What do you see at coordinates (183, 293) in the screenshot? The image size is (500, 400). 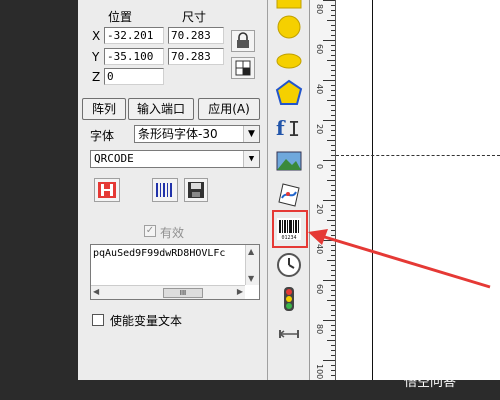 I see `scroll-thumb: III` at bounding box center [183, 293].